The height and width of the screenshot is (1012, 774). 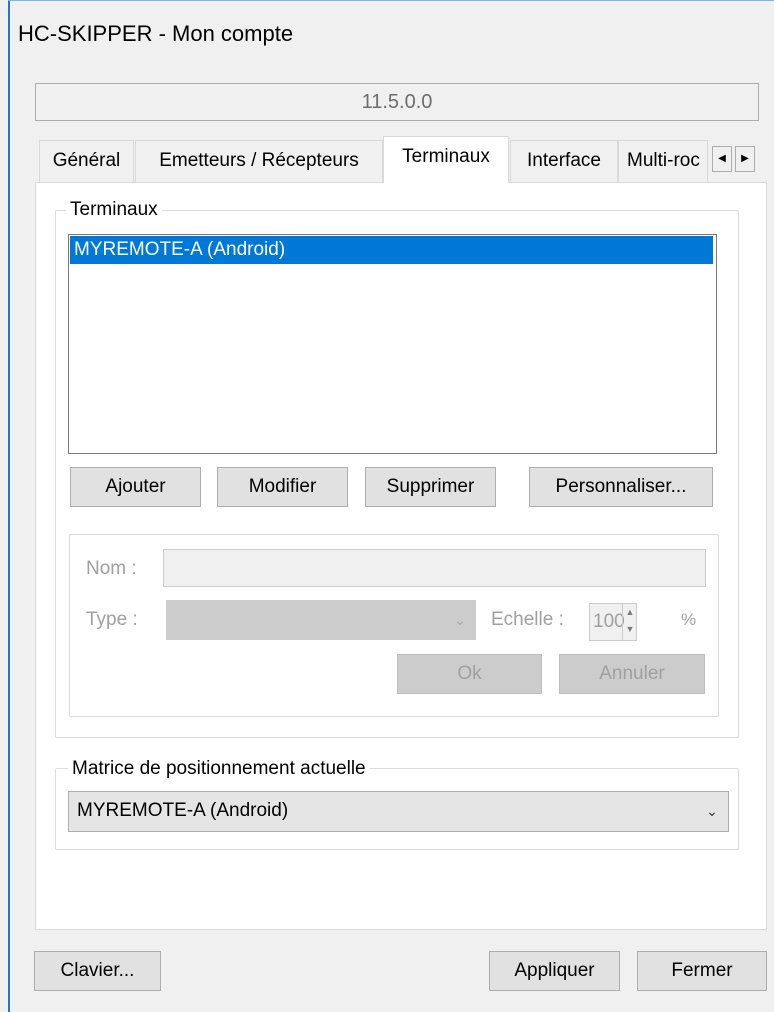 What do you see at coordinates (9, 506) in the screenshot?
I see `window-border` at bounding box center [9, 506].